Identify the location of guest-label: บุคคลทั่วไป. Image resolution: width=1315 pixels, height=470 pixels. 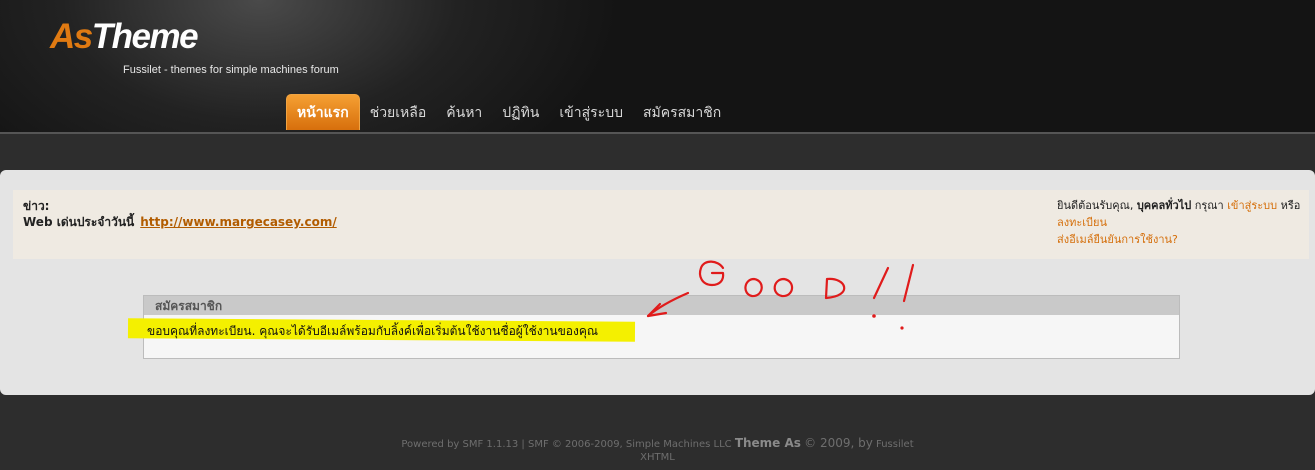
(1164, 205).